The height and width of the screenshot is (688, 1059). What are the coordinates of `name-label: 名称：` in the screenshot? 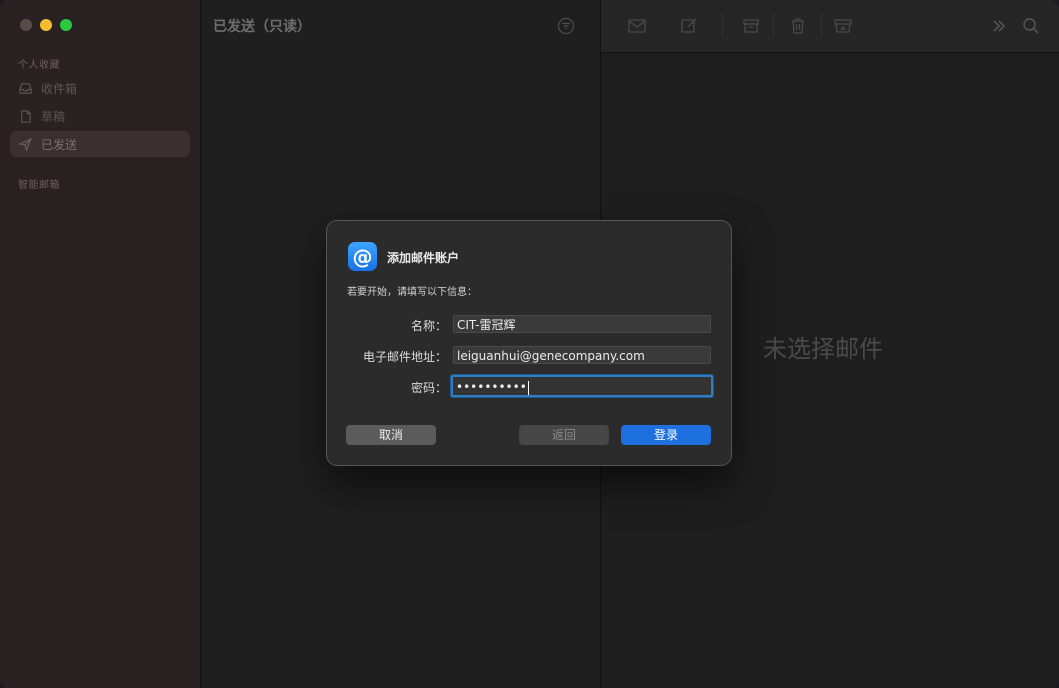 It's located at (428, 326).